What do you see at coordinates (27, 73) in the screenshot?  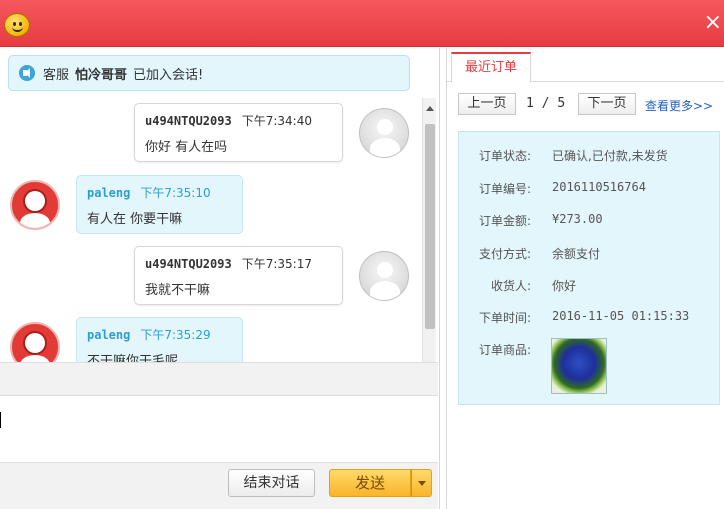 I see `speaker-icon` at bounding box center [27, 73].